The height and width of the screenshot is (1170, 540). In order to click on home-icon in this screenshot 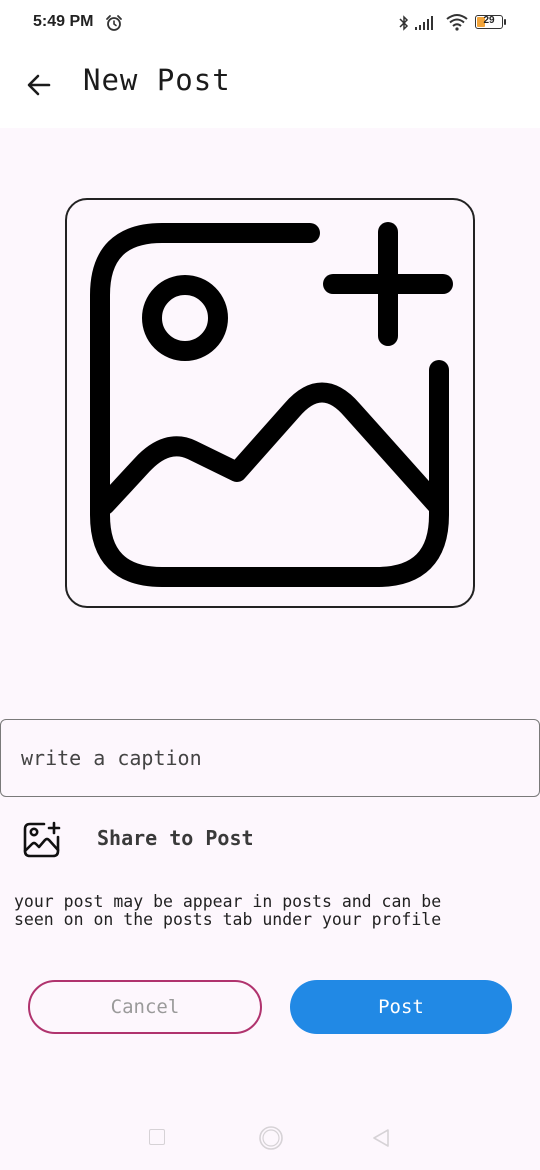, I will do `click(271, 1138)`.